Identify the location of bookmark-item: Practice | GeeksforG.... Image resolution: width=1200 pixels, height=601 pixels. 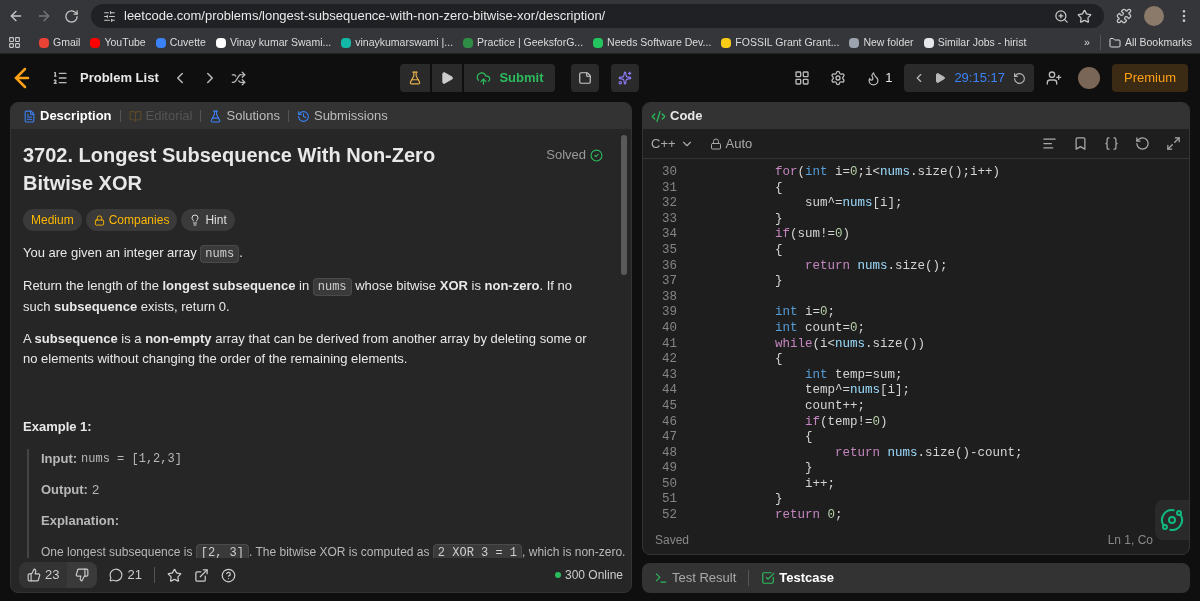
(523, 42).